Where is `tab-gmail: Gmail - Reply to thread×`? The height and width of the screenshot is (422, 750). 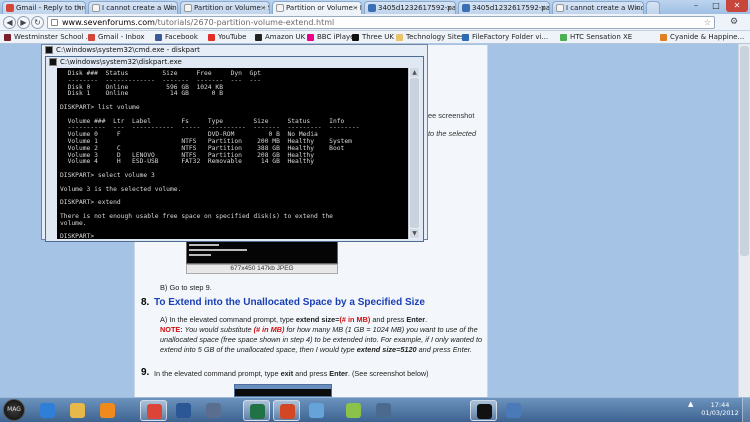
tab-gmail: Gmail - Reply to thread× is located at coordinates (44, 7).